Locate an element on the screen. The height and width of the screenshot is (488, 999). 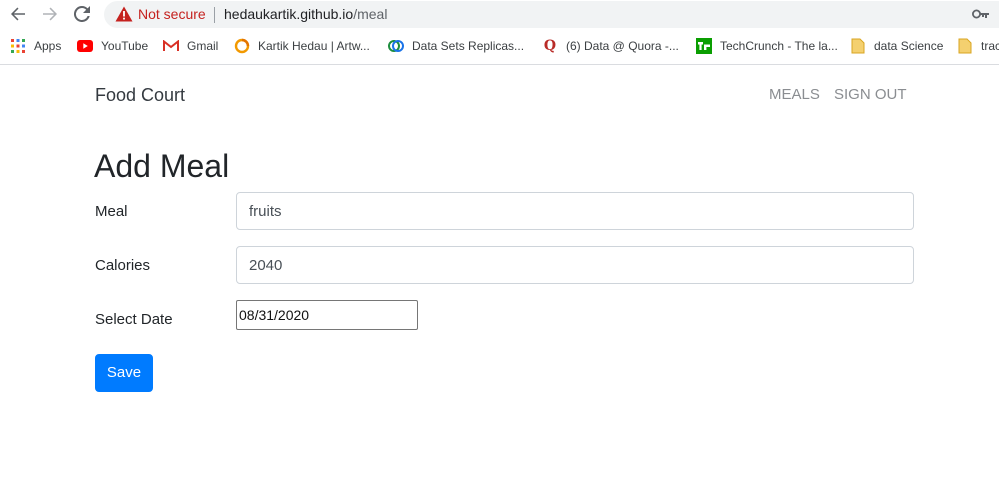
bookmark-gmail: Gmail is located at coordinates (190, 46).